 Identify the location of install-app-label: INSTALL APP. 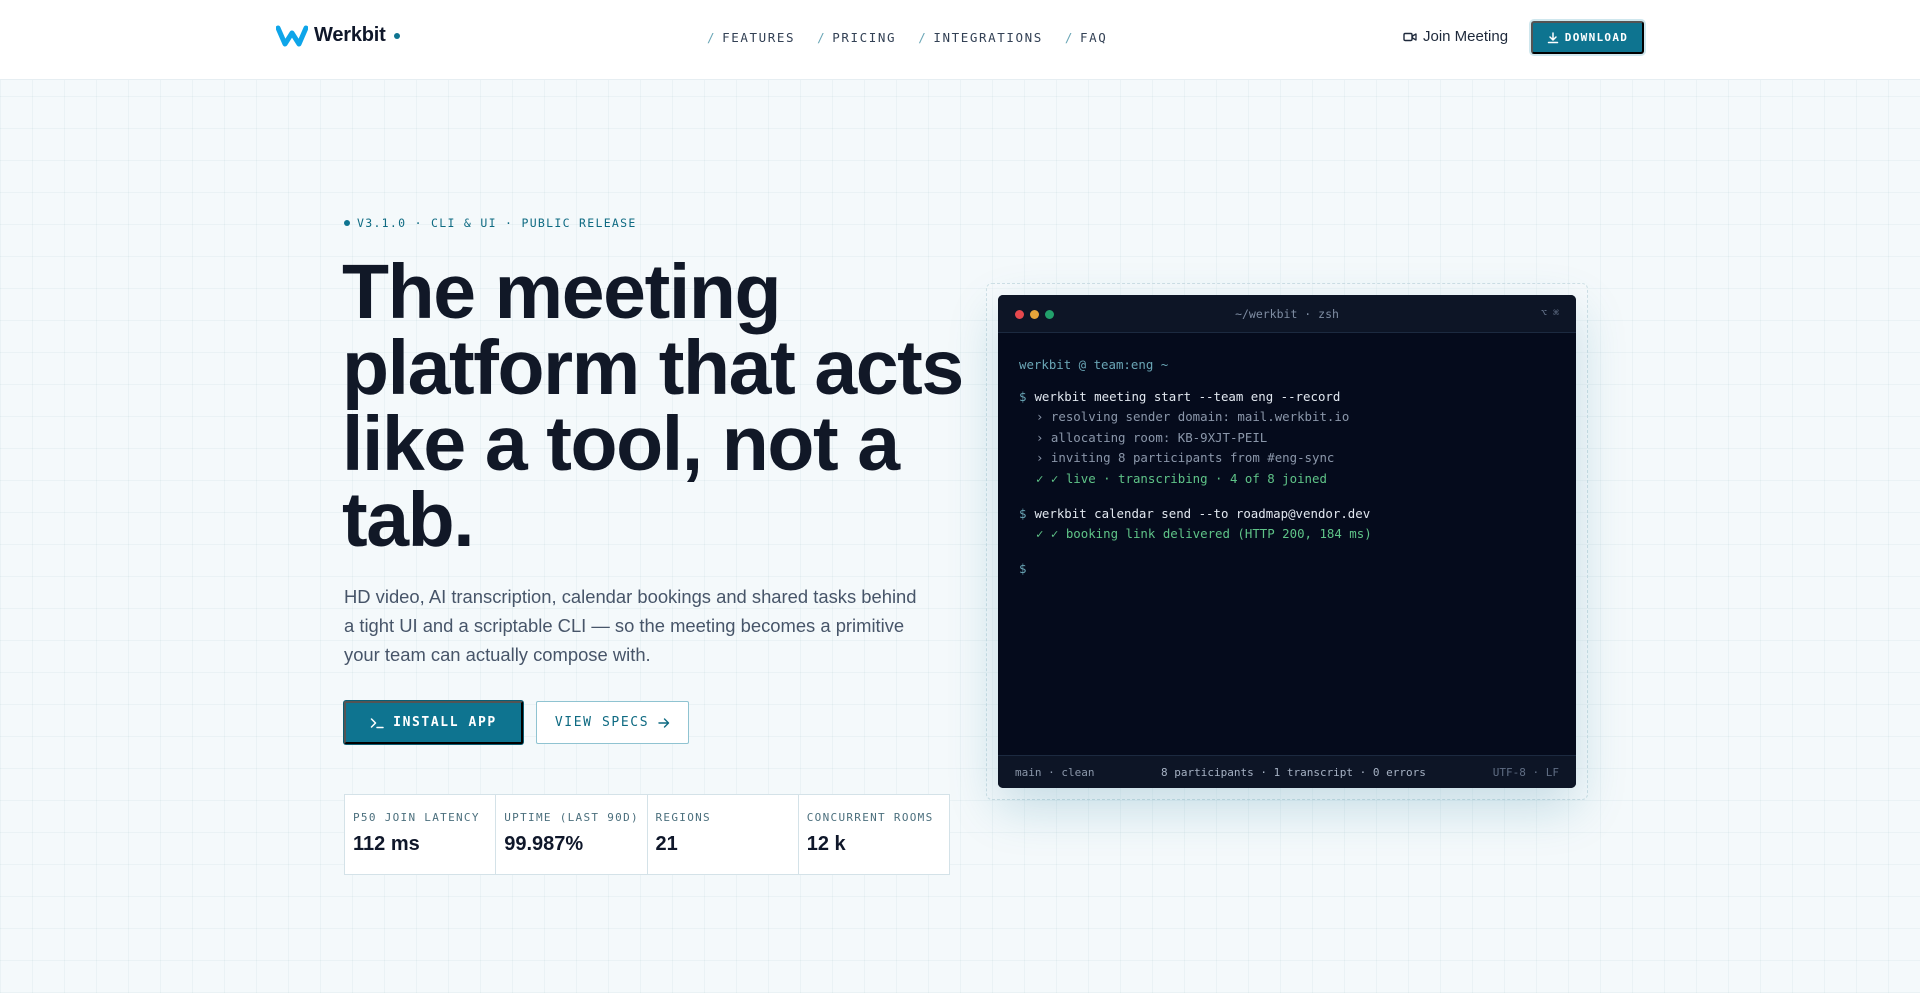
(445, 722).